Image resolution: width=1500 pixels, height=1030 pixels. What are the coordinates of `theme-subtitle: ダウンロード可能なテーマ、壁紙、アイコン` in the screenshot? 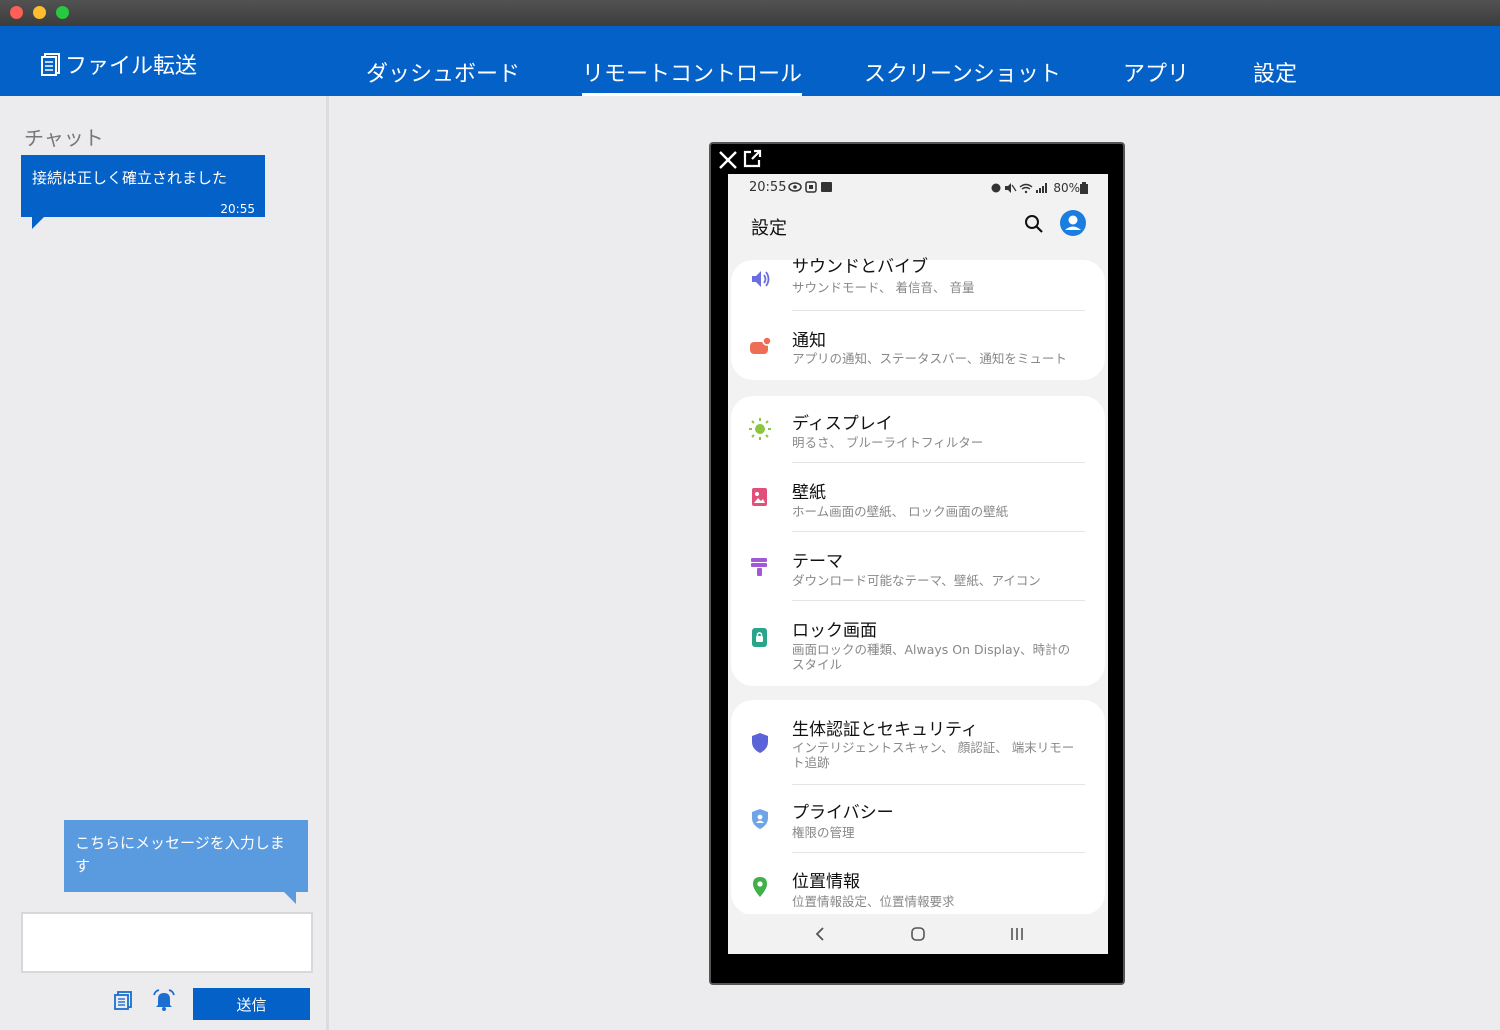 It's located at (916, 580).